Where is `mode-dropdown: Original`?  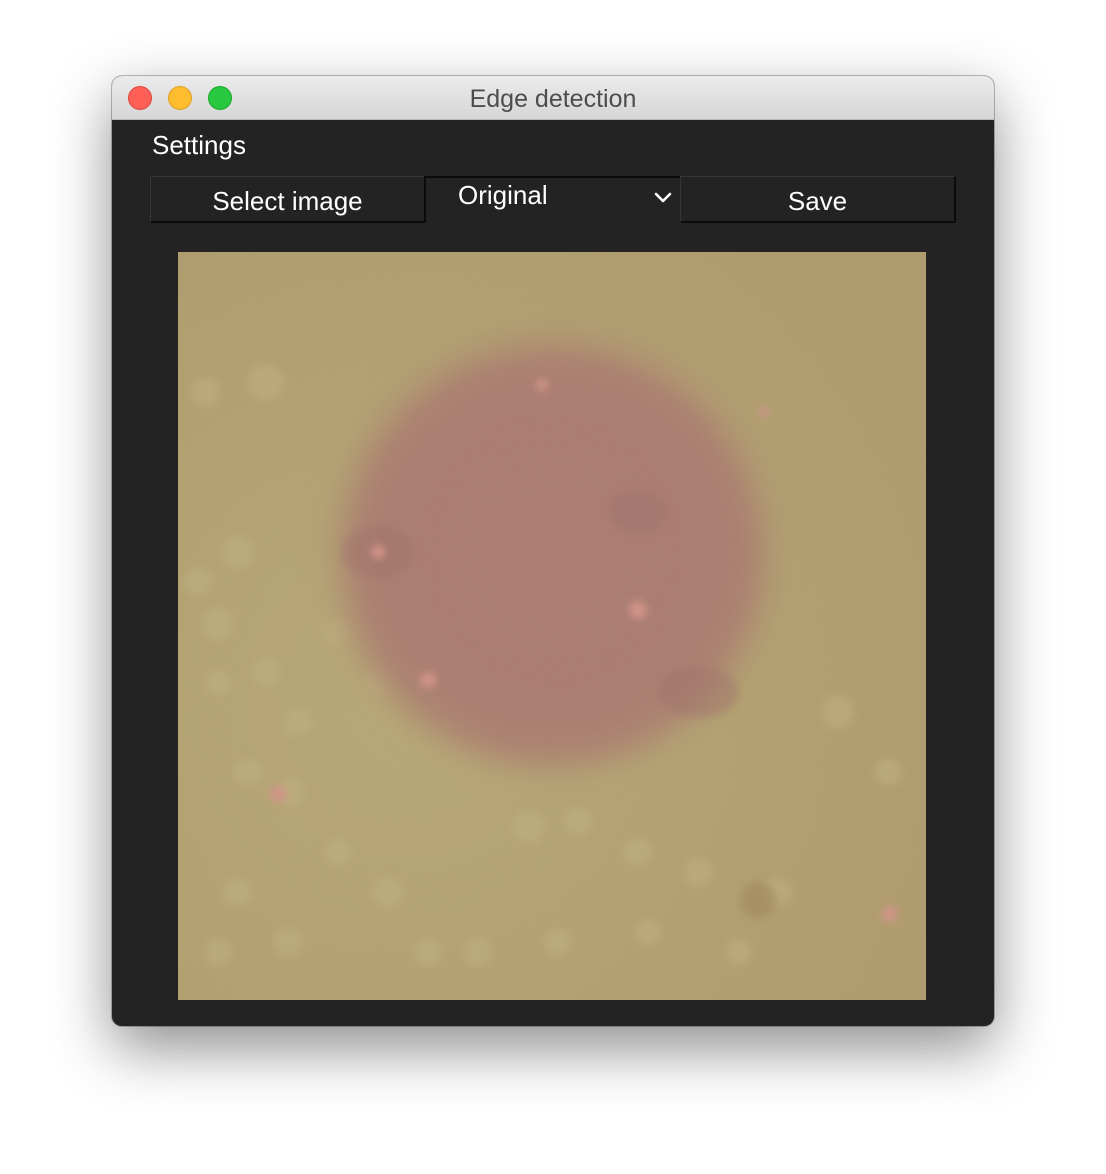 mode-dropdown: Original is located at coordinates (552, 196).